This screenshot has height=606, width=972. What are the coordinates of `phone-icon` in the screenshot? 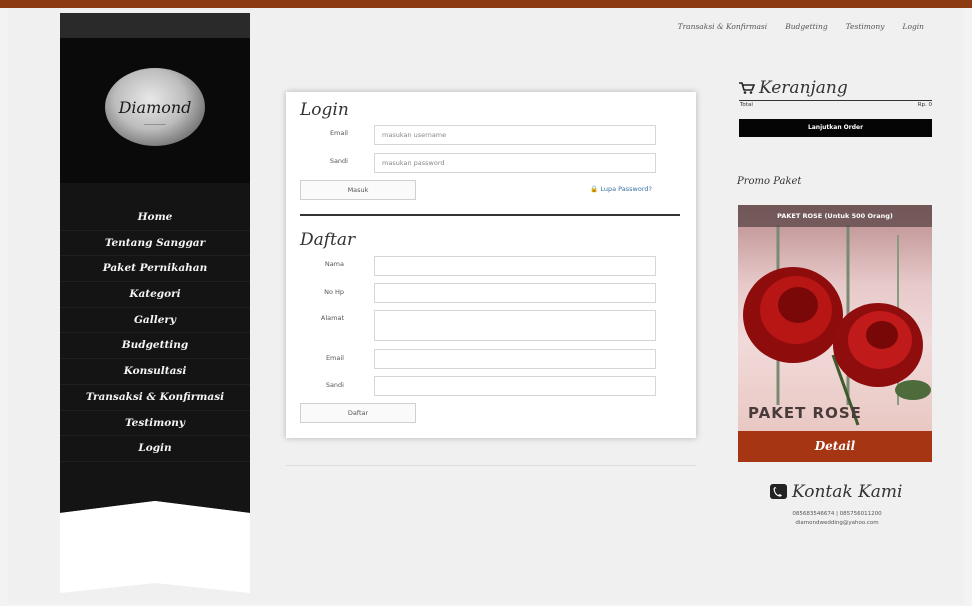 It's located at (778, 491).